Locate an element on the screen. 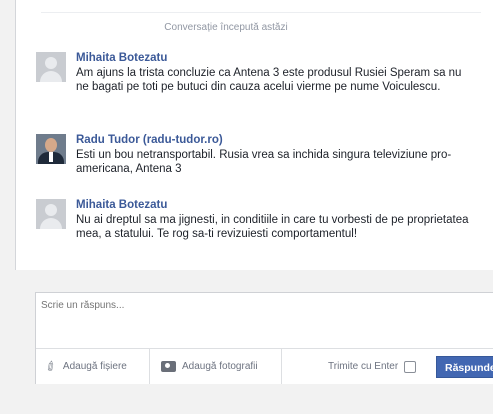 The height and width of the screenshot is (414, 493). camera-icon is located at coordinates (168, 366).